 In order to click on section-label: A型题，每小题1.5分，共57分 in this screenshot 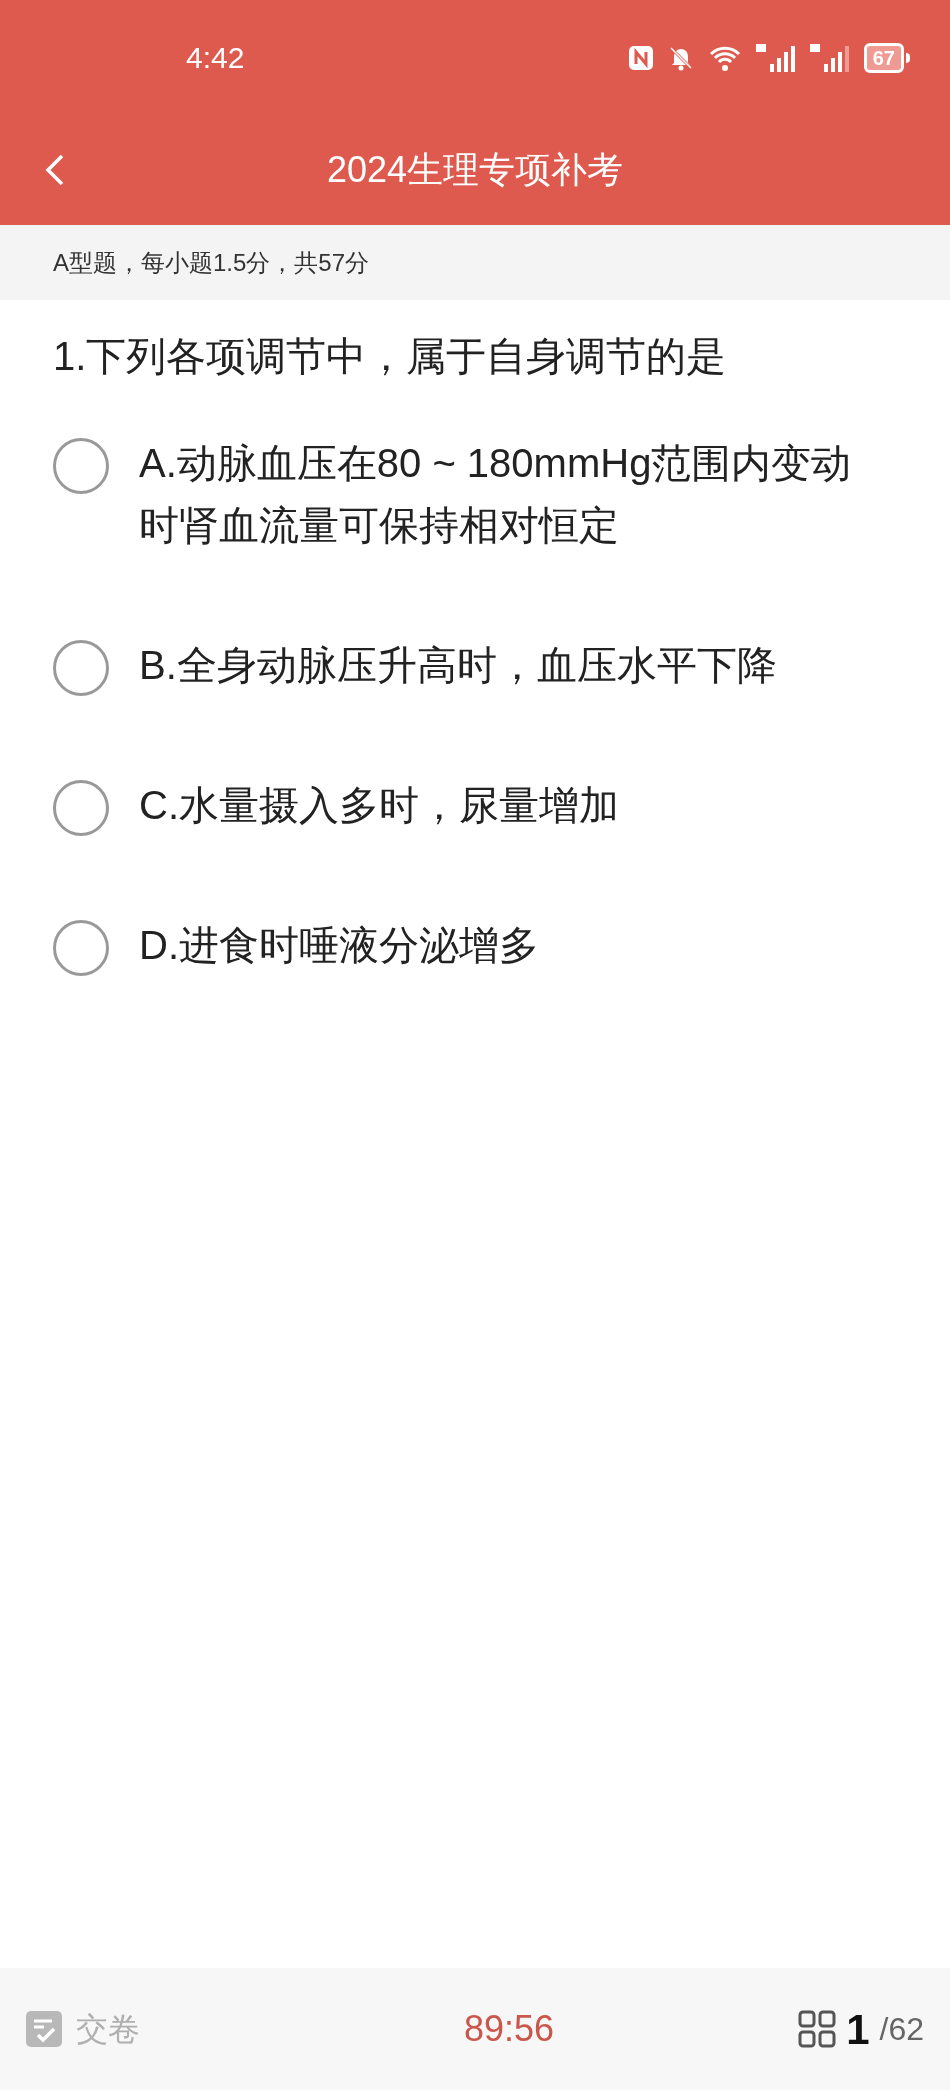, I will do `click(211, 262)`.